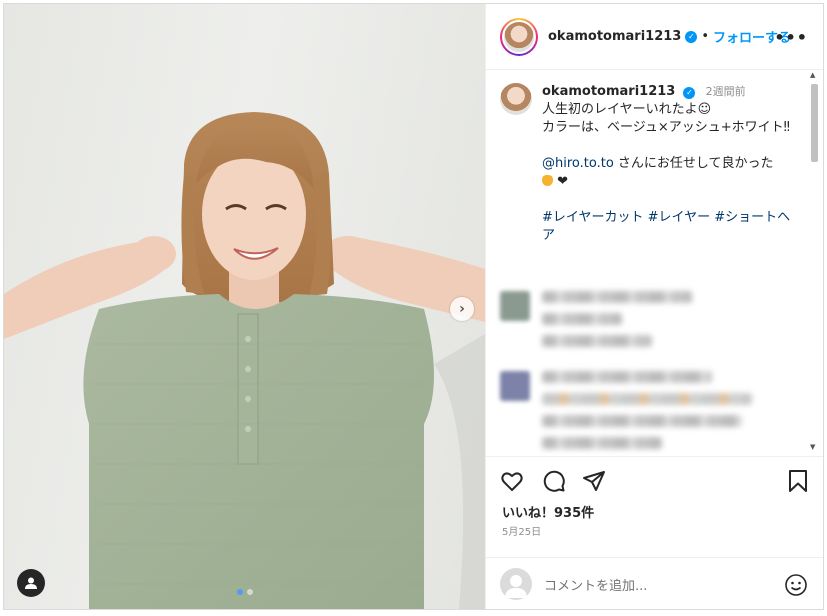  What do you see at coordinates (608, 91) in the screenshot?
I see `caption-username: okamotomari1213` at bounding box center [608, 91].